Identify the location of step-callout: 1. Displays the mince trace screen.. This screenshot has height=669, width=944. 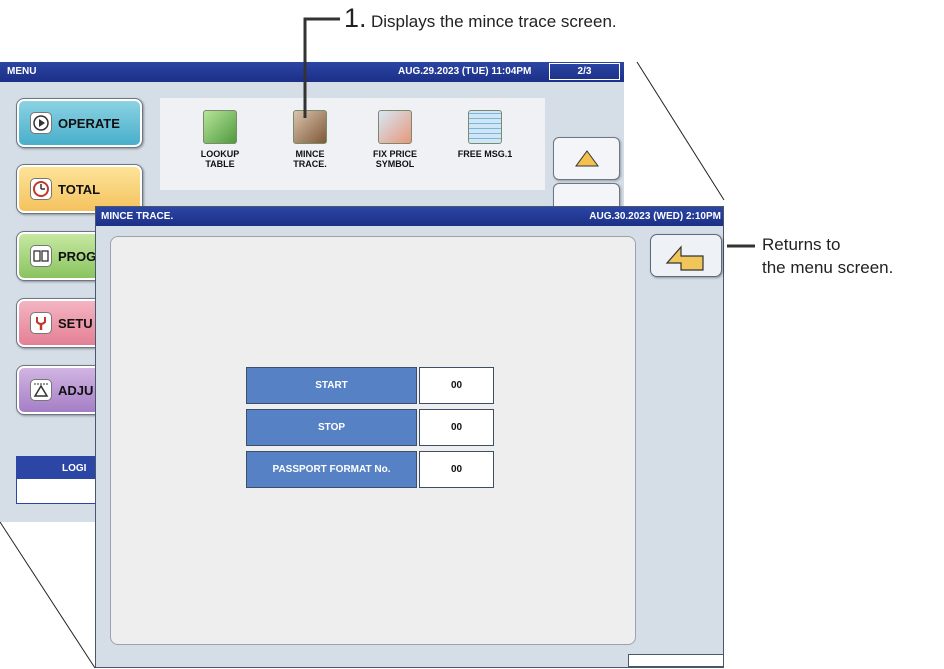
(480, 18).